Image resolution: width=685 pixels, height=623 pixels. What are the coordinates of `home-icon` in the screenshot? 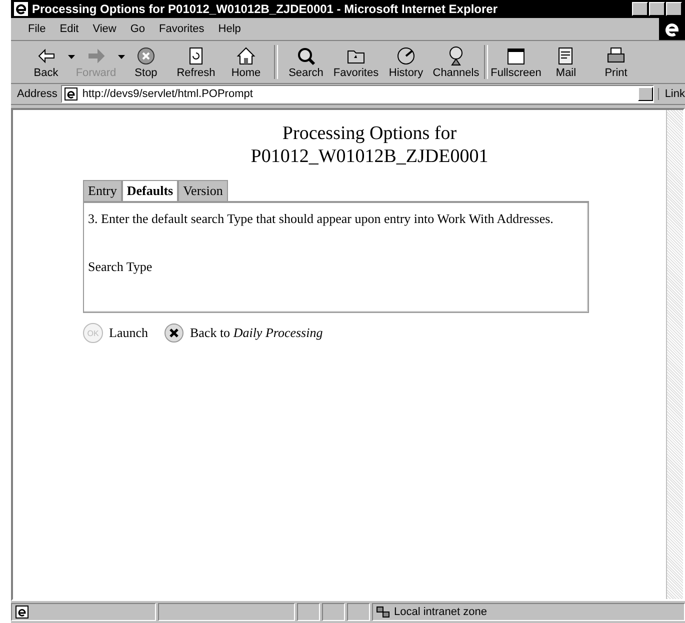 It's located at (246, 56).